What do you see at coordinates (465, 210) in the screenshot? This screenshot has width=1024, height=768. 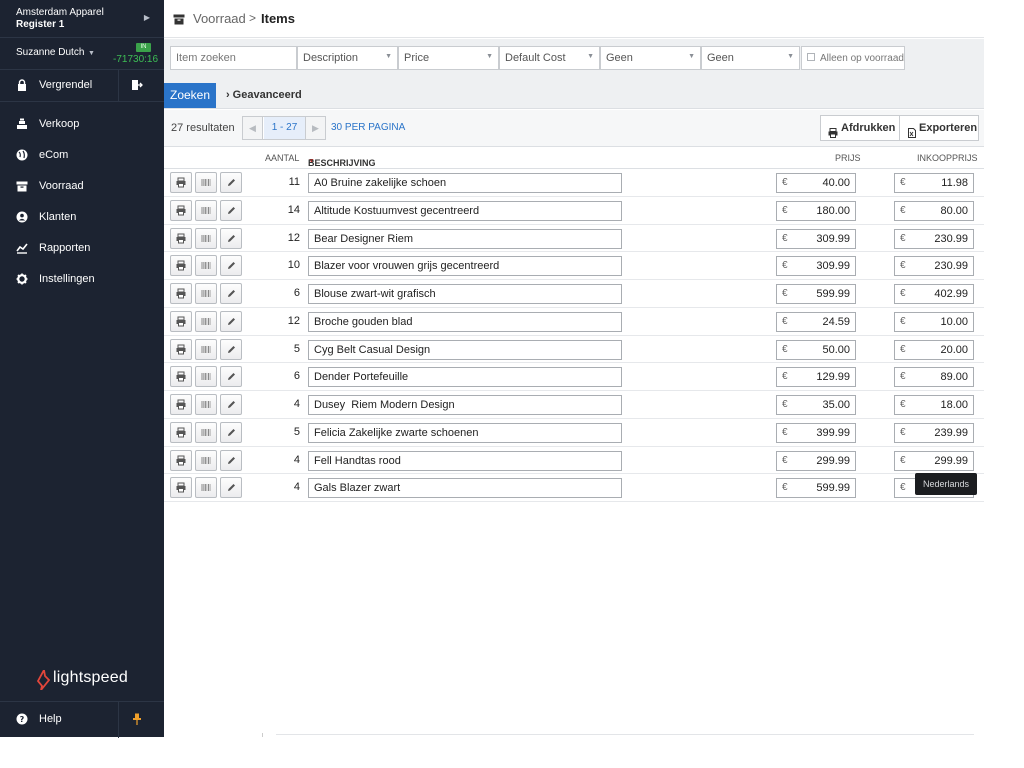 I see `description-input: Altitude Kostuumvest gecentreerd` at bounding box center [465, 210].